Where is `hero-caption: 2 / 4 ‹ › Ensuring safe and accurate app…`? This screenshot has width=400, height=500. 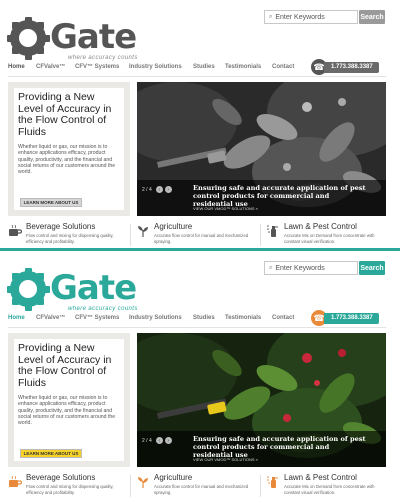 hero-caption: 2 / 4 ‹ › Ensuring safe and accurate app… is located at coordinates (261, 449).